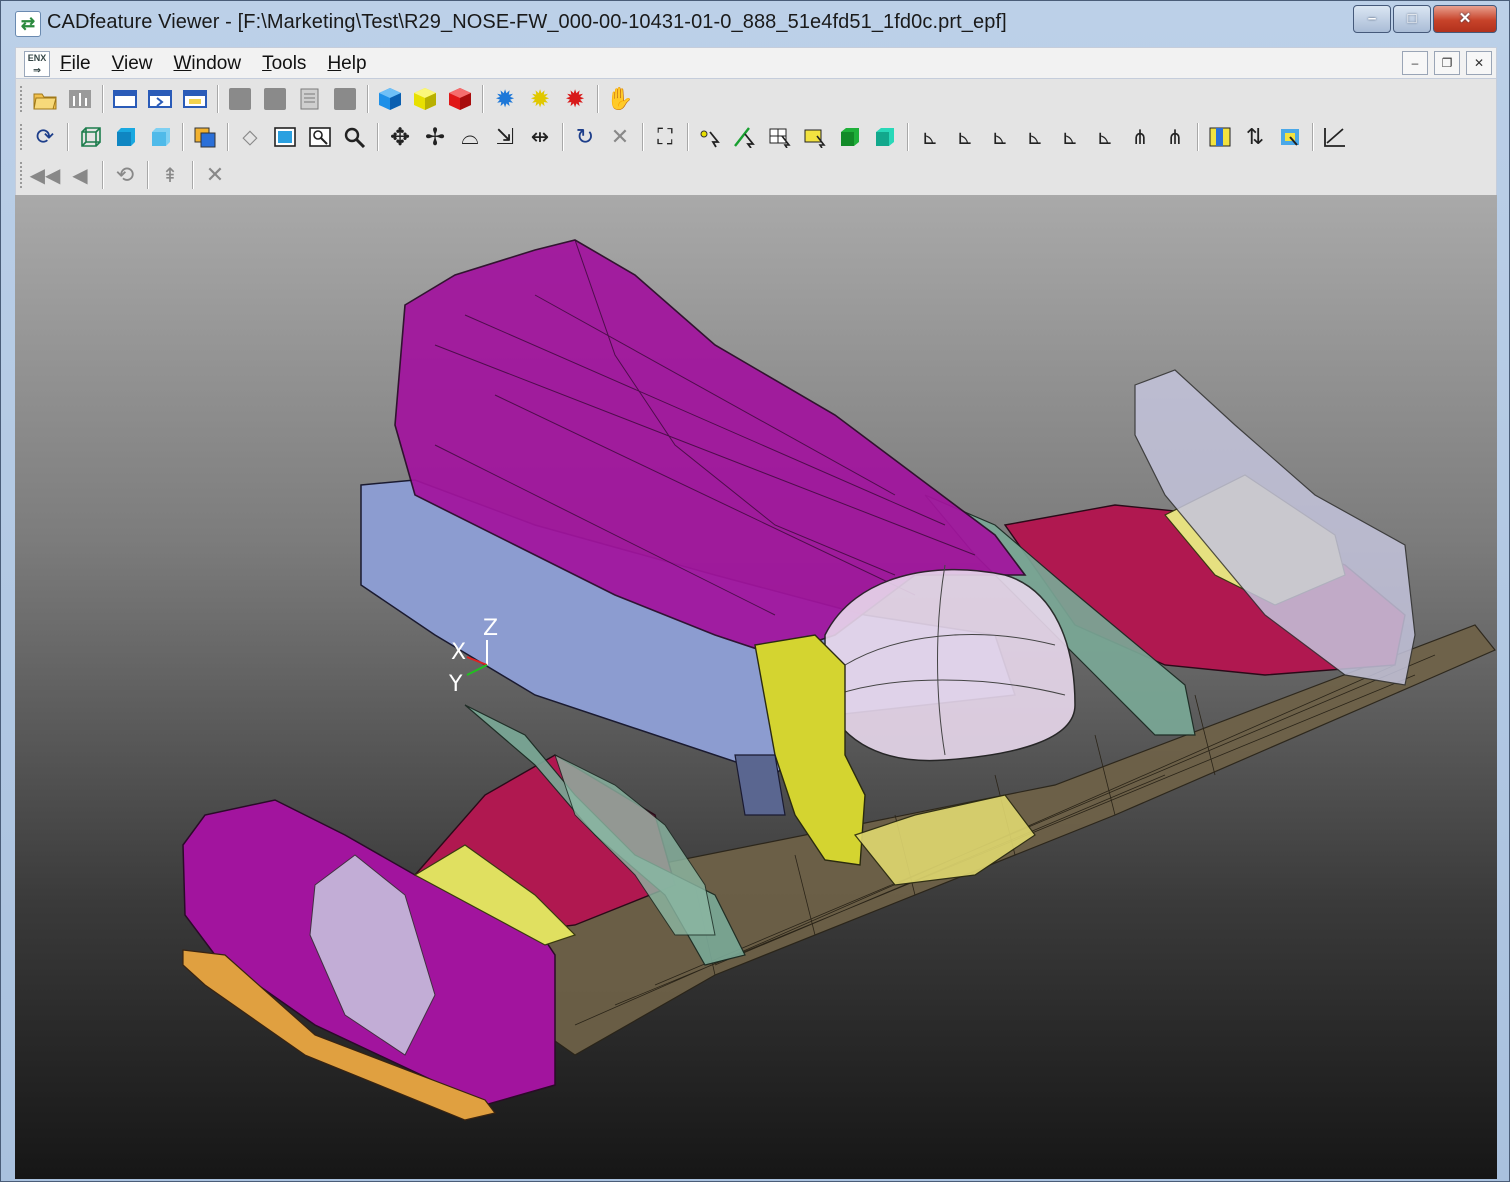 This screenshot has height=1182, width=1510. What do you see at coordinates (285, 137) in the screenshot?
I see `zoom-window-icon` at bounding box center [285, 137].